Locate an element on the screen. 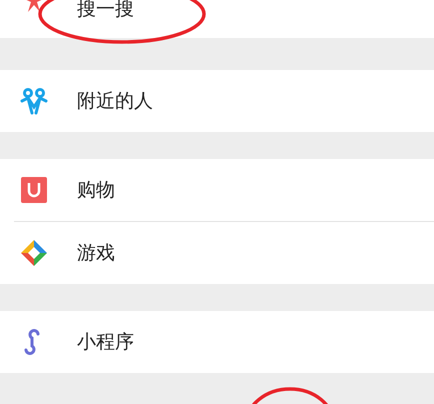 The width and height of the screenshot is (434, 404). bag-icon is located at coordinates (34, 190).